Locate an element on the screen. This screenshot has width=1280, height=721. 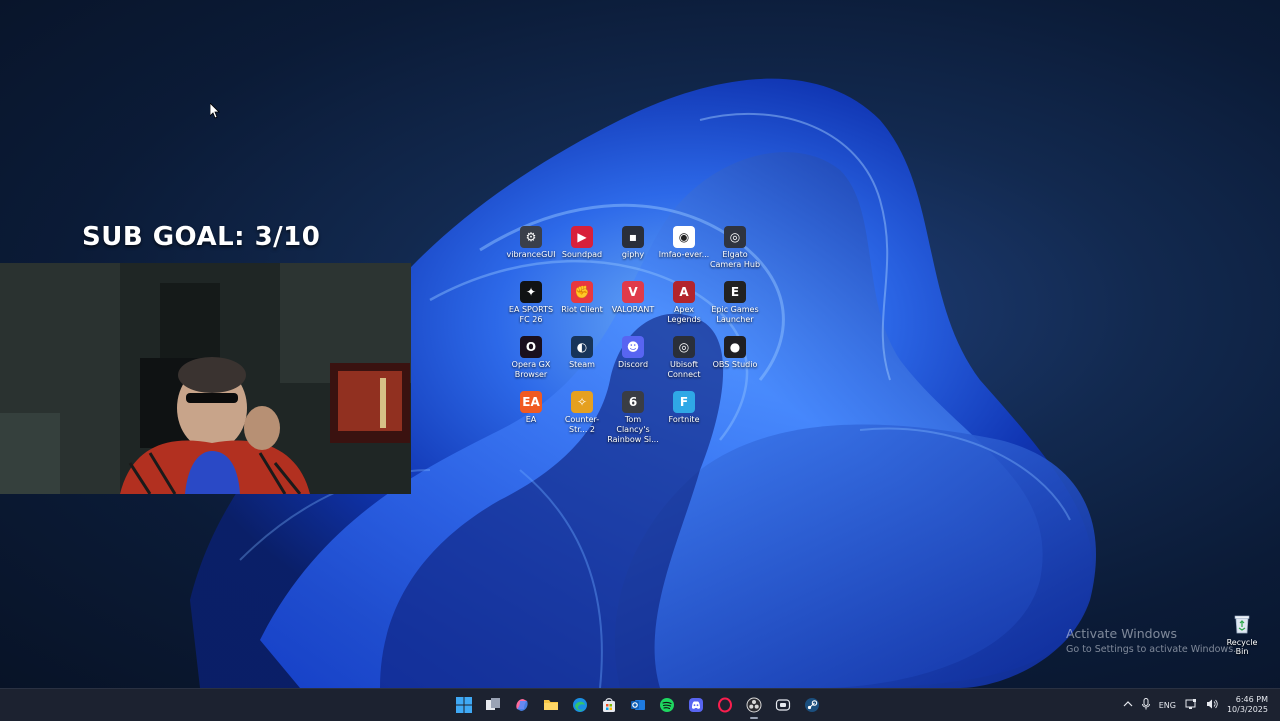
desktop-icon-label: vibranceGUI is located at coordinates (531, 254).